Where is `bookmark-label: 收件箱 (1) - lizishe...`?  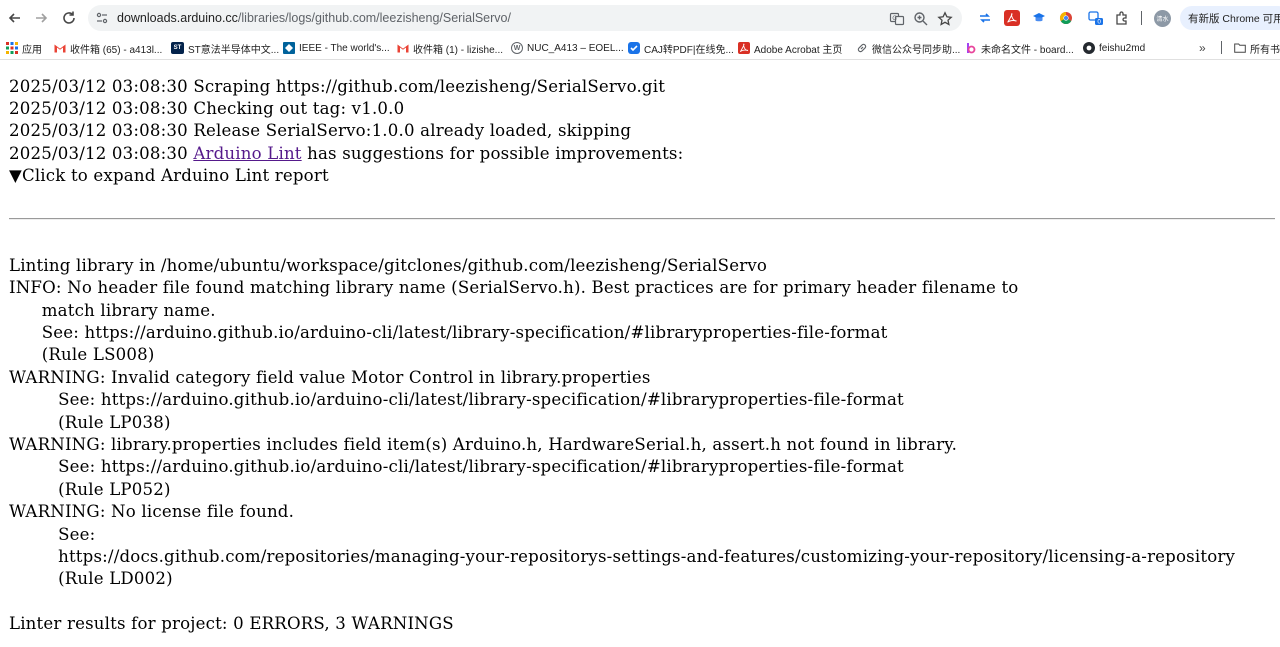
bookmark-label: 收件箱 (1) - lizishe... is located at coordinates (458, 50).